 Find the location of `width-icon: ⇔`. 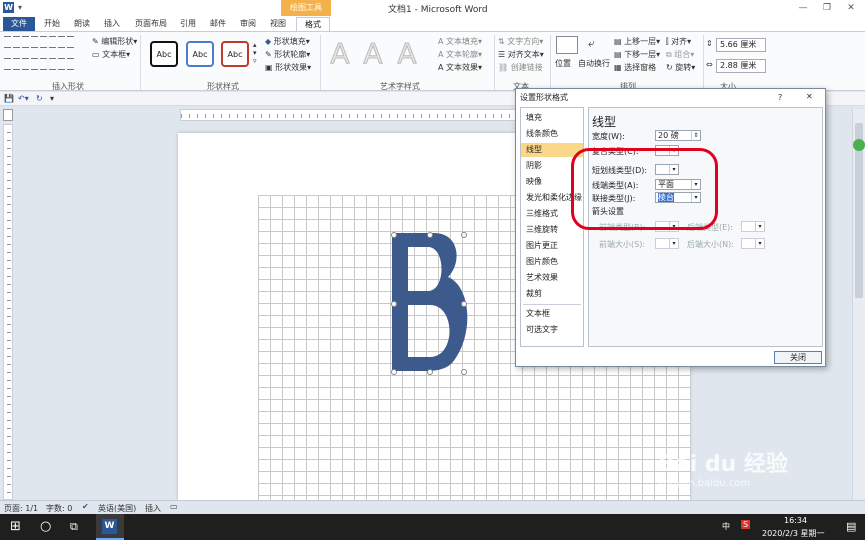

width-icon: ⇔ is located at coordinates (709, 64).